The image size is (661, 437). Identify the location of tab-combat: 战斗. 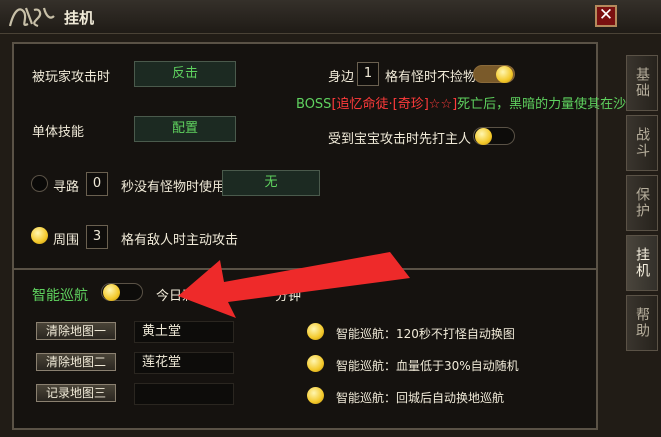
(642, 143).